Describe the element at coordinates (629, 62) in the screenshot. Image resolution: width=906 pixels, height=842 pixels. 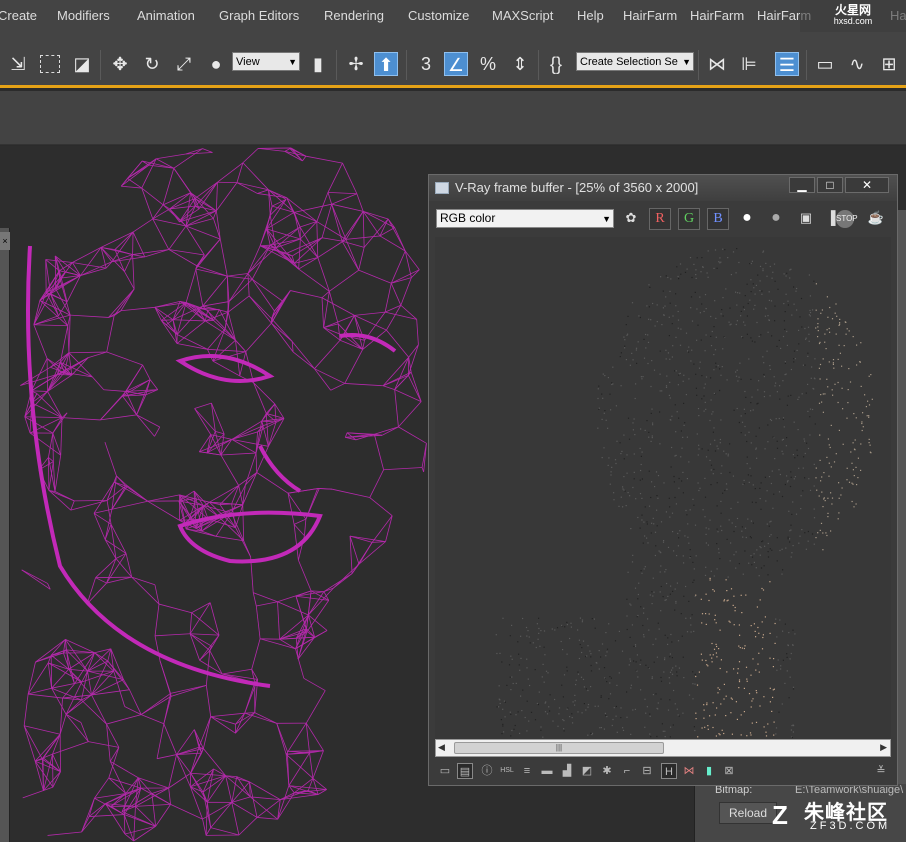
I see `named-selection-value: Create Selection Se` at that location.